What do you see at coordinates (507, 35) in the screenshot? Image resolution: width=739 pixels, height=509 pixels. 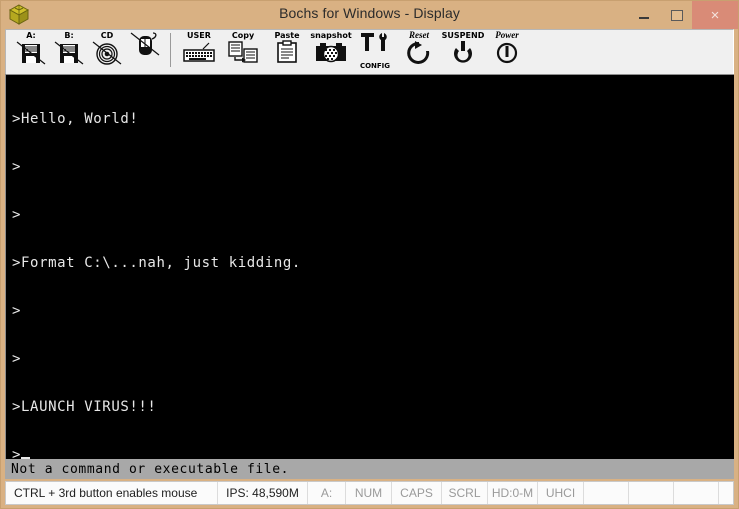 I see `toolbar-label-power: Power` at bounding box center [507, 35].